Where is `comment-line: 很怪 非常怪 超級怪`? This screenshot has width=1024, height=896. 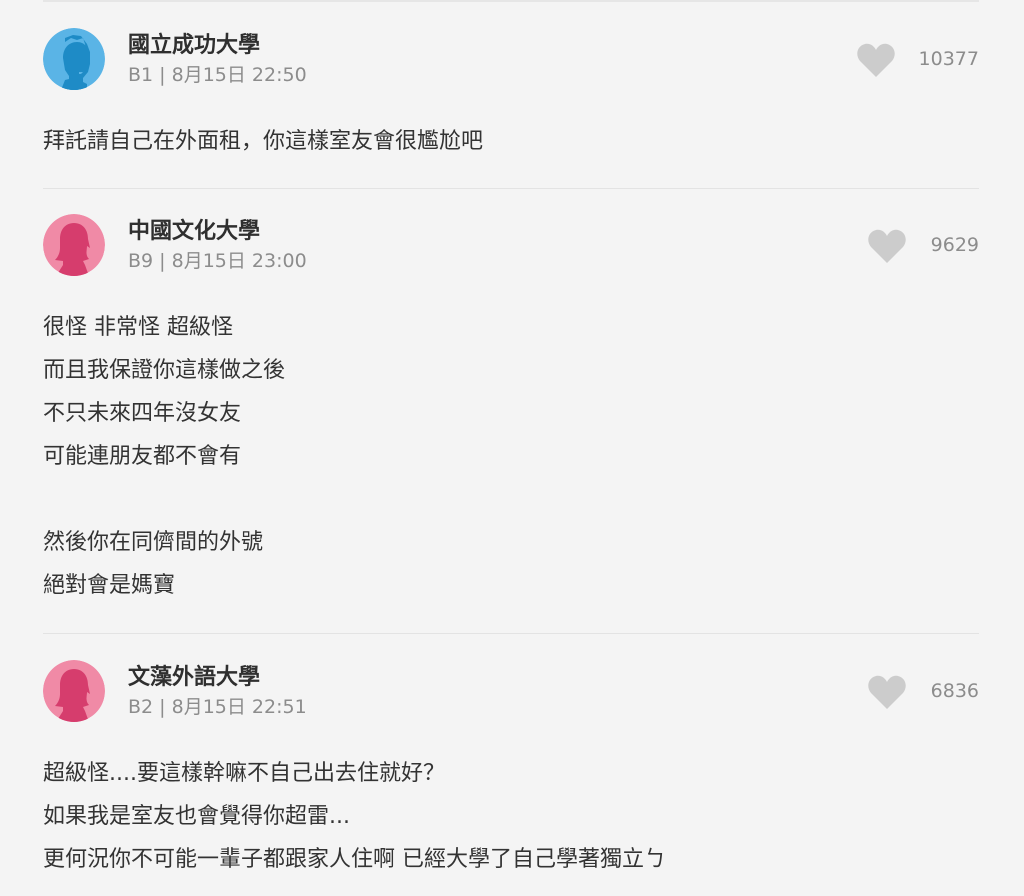
comment-line: 很怪 非常怪 超級怪 is located at coordinates (138, 327).